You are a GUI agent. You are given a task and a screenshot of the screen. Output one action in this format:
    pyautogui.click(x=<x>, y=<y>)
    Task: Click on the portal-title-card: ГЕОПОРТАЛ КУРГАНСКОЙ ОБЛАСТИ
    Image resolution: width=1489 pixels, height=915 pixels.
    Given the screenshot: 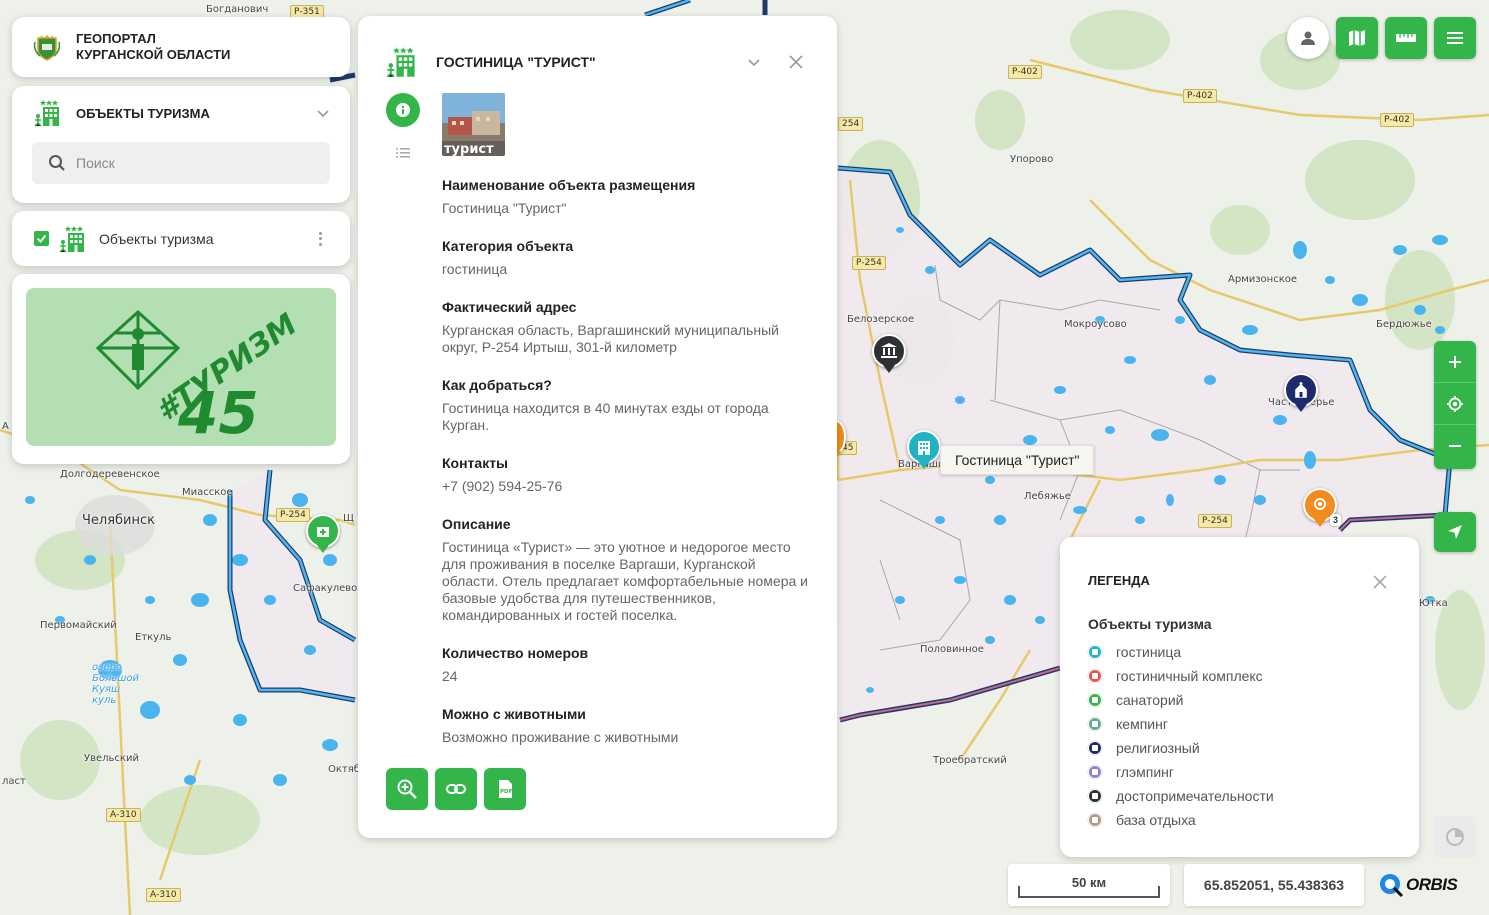 What is the action you would take?
    pyautogui.click(x=181, y=47)
    